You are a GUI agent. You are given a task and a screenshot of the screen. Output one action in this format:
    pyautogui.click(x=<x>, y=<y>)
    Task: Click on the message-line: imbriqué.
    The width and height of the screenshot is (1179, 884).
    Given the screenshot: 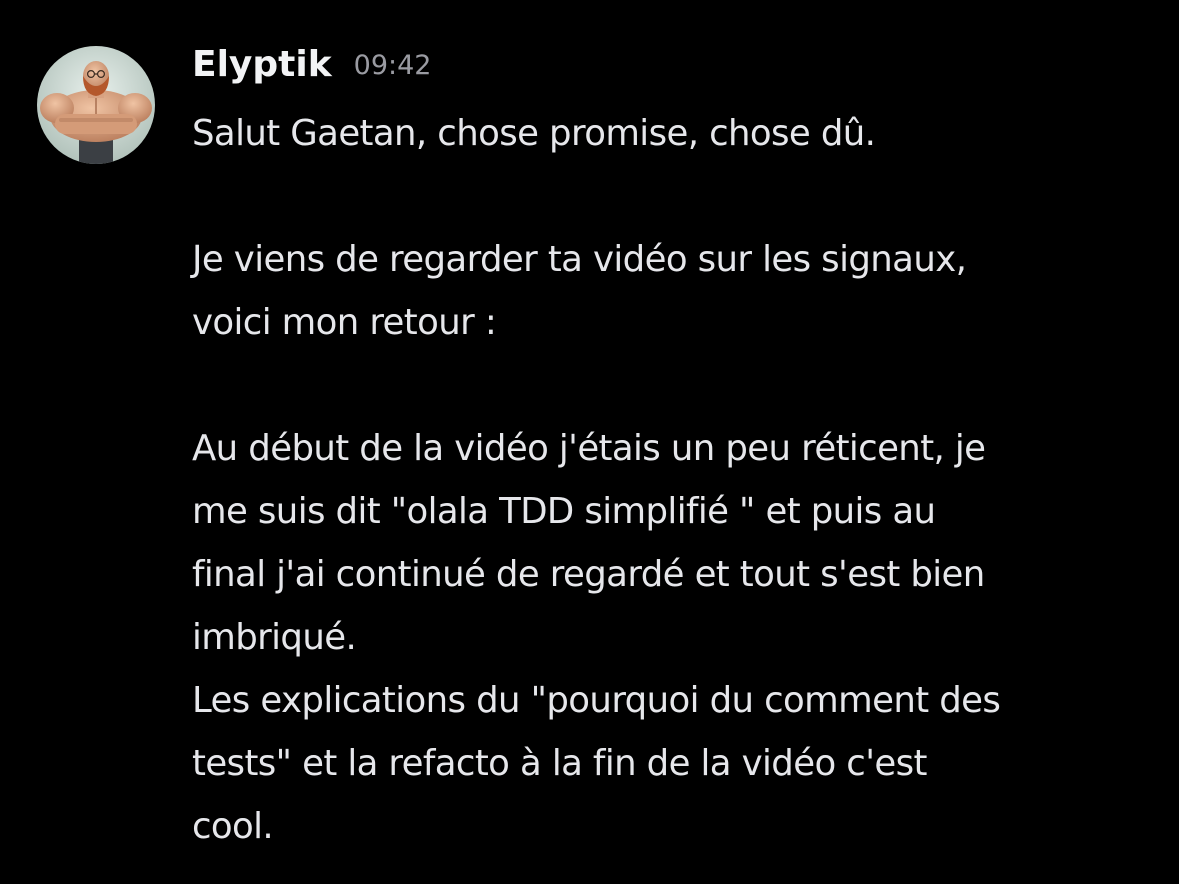 What is the action you would take?
    pyautogui.click(x=274, y=637)
    